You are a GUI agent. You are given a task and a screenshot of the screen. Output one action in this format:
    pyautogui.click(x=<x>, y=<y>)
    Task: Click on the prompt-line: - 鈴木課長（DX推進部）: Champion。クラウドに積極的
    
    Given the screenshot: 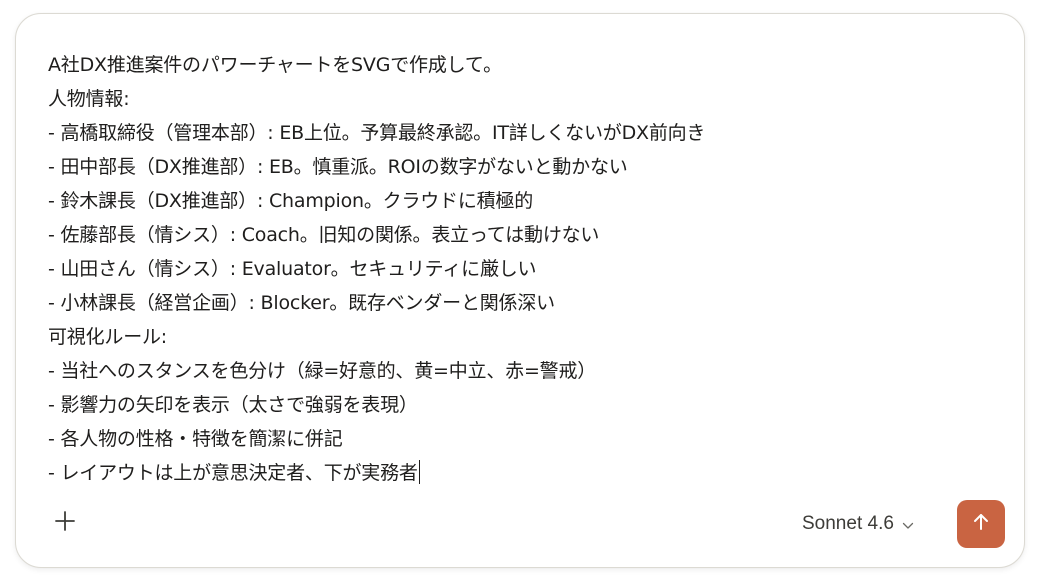 What is the action you would take?
    pyautogui.click(x=291, y=201)
    